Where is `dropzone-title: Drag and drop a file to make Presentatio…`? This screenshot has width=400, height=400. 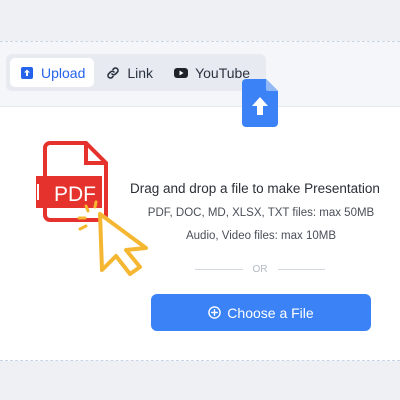 dropzone-title: Drag and drop a file to make Presentatio… is located at coordinates (255, 188).